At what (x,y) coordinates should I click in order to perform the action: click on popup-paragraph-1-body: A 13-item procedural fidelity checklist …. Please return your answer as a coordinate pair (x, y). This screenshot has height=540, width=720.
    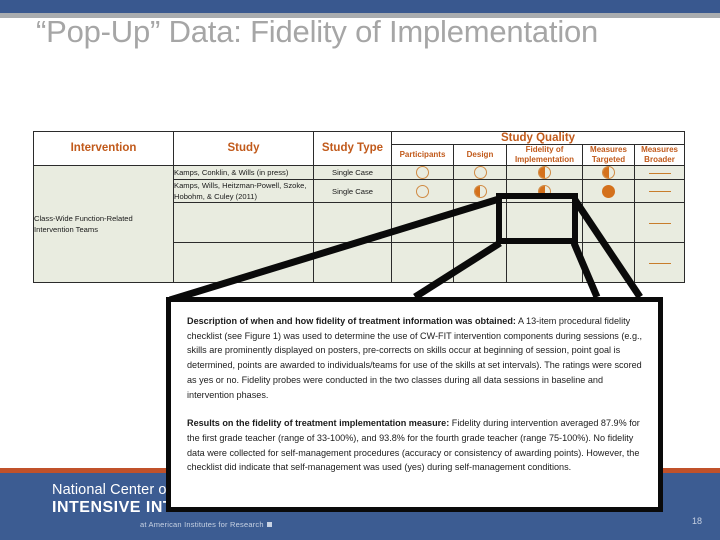
    Looking at the image, I should click on (415, 358).